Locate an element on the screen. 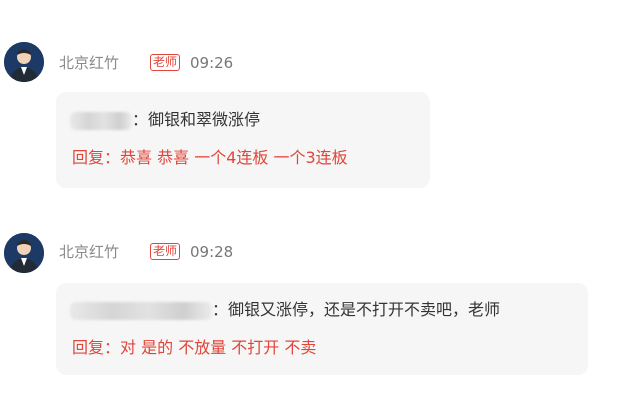 This screenshot has width=640, height=402. message-bubble: ：御银和翠微涨停 回复：恭喜 恭喜 一个4连板 一个3连板 is located at coordinates (243, 140).